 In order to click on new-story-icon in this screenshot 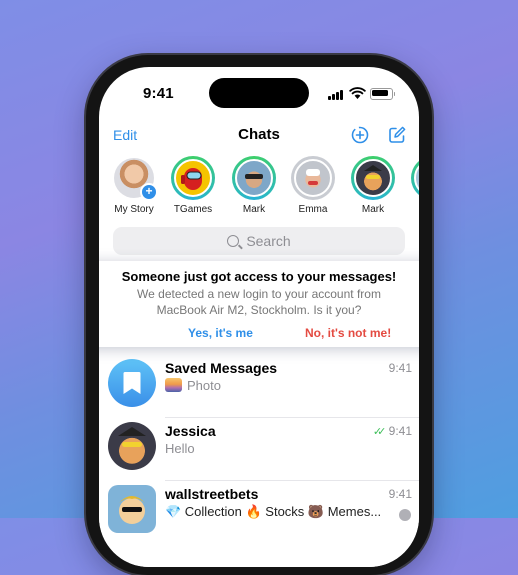, I will do `click(360, 135)`.